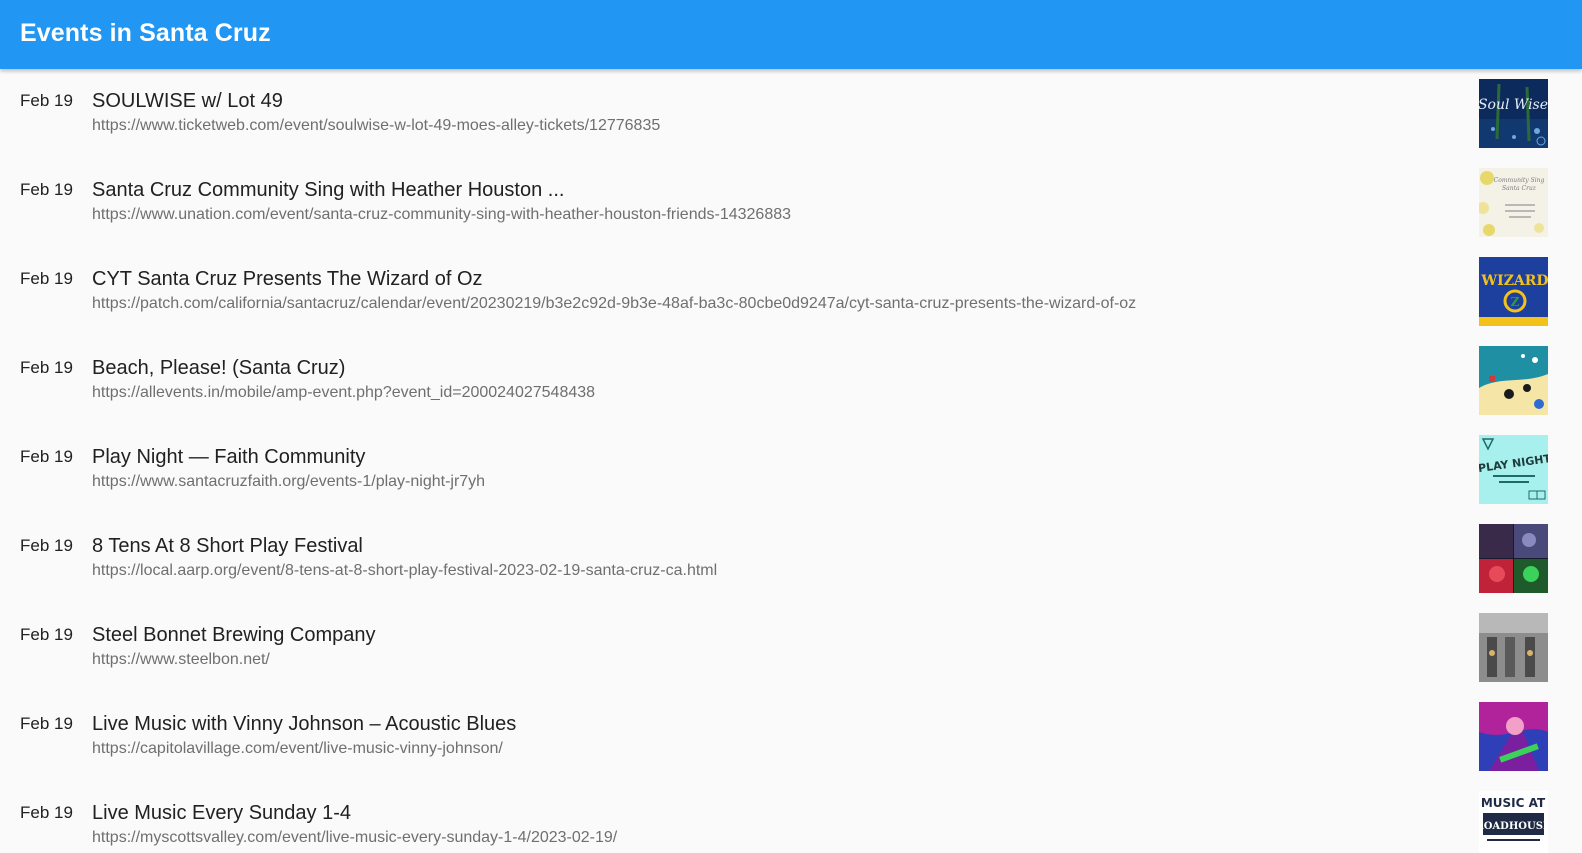 The image size is (1582, 853). Describe the element at coordinates (145, 33) in the screenshot. I see `page-title: Events in Santa Cruz` at that location.